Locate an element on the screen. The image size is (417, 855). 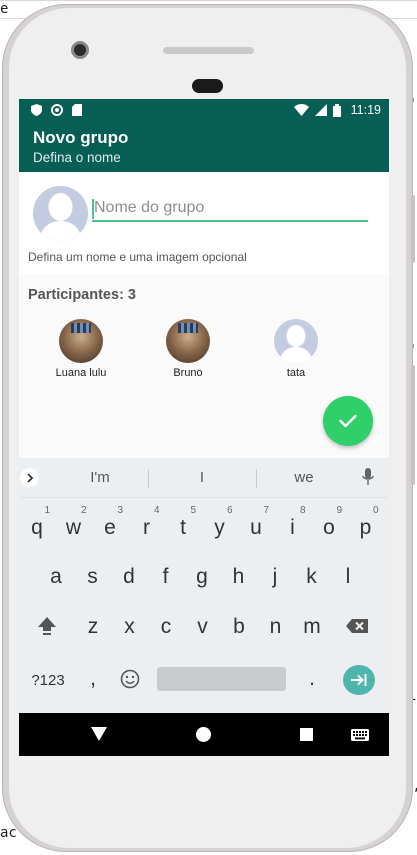
front-camera is located at coordinates (80, 50).